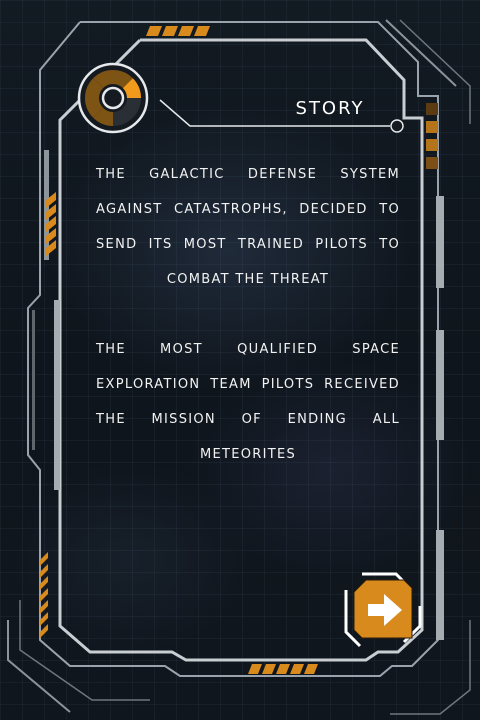 This screenshot has height=720, width=480. Describe the element at coordinates (432, 136) in the screenshot. I see `right-status-squares` at that location.